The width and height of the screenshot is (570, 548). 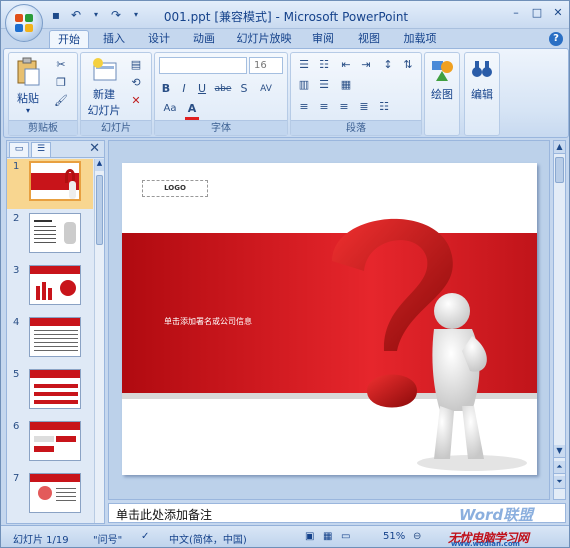 I want to click on office-button, so click(x=24, y=23).